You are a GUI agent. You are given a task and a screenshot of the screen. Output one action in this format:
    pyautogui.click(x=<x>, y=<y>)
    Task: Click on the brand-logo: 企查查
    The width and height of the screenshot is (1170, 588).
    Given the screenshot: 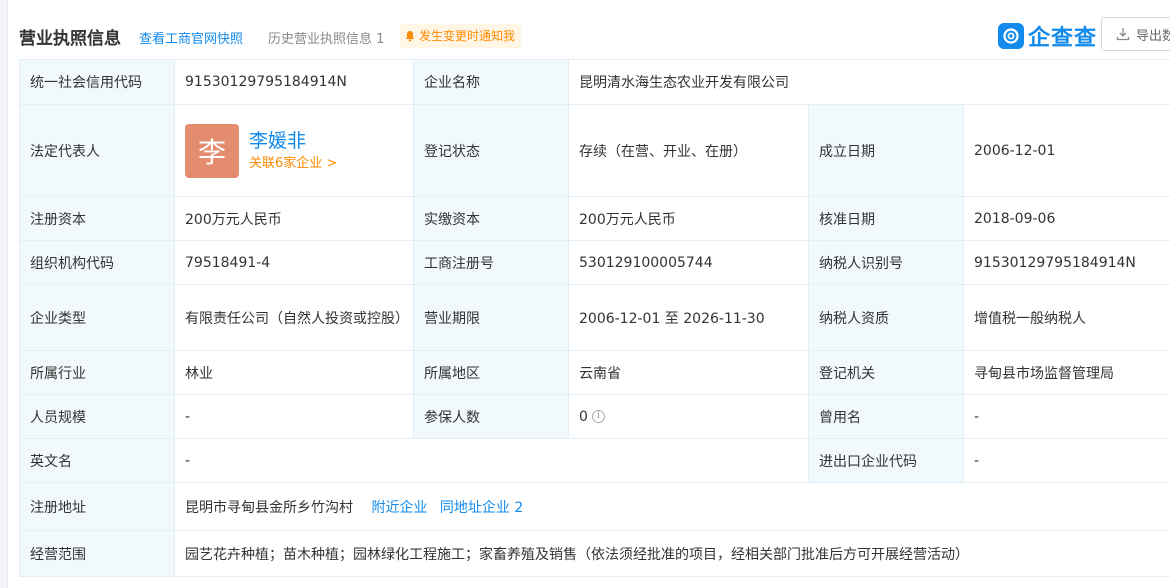 What is the action you would take?
    pyautogui.click(x=1047, y=36)
    